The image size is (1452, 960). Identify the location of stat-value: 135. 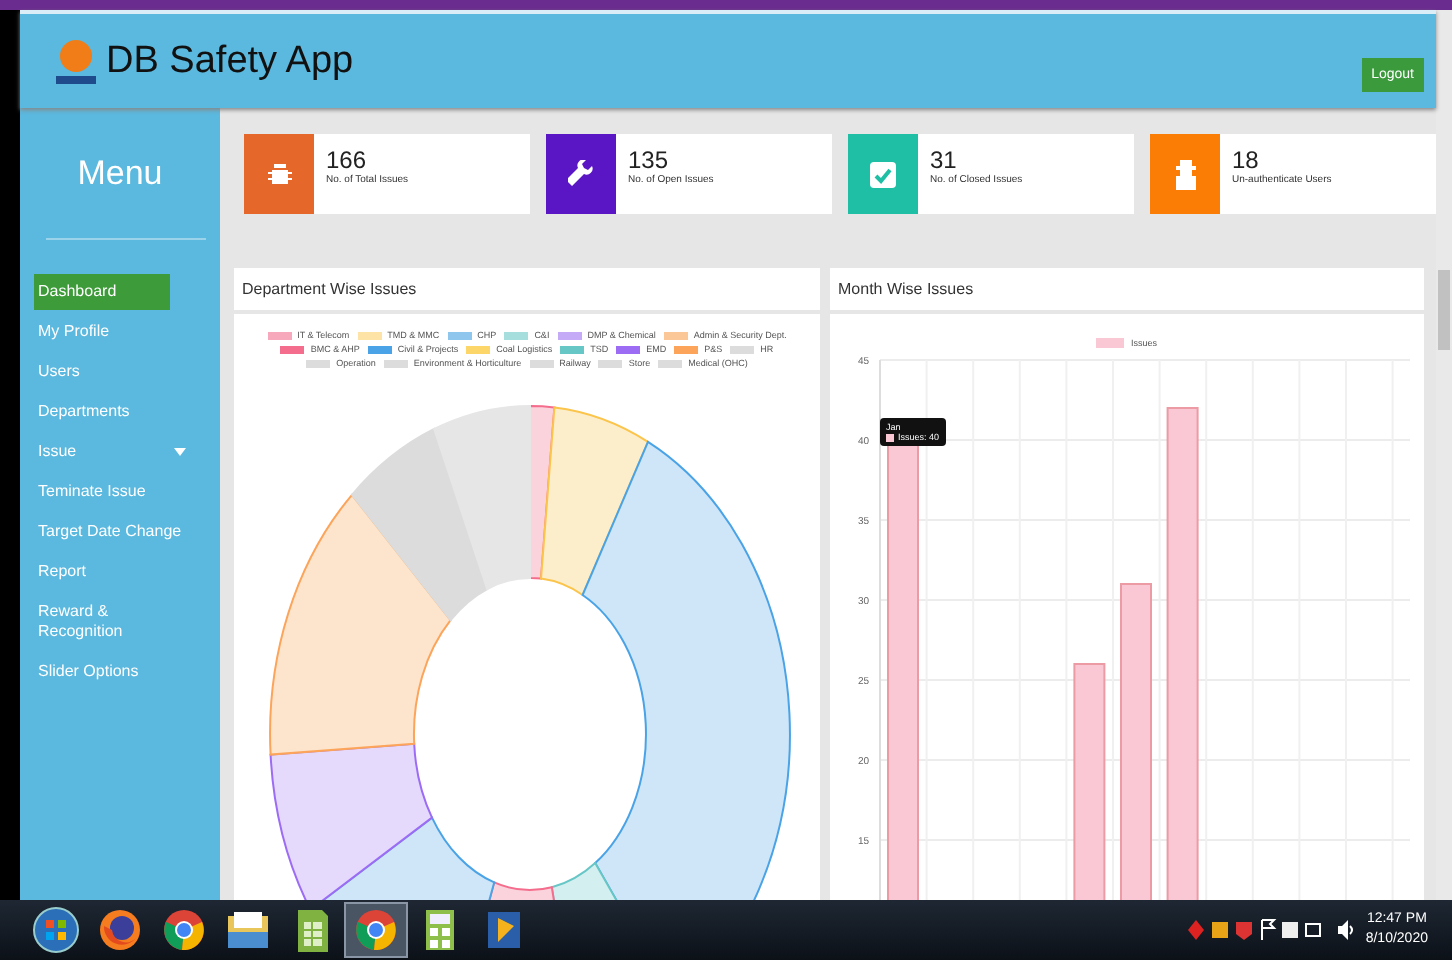
(649, 160).